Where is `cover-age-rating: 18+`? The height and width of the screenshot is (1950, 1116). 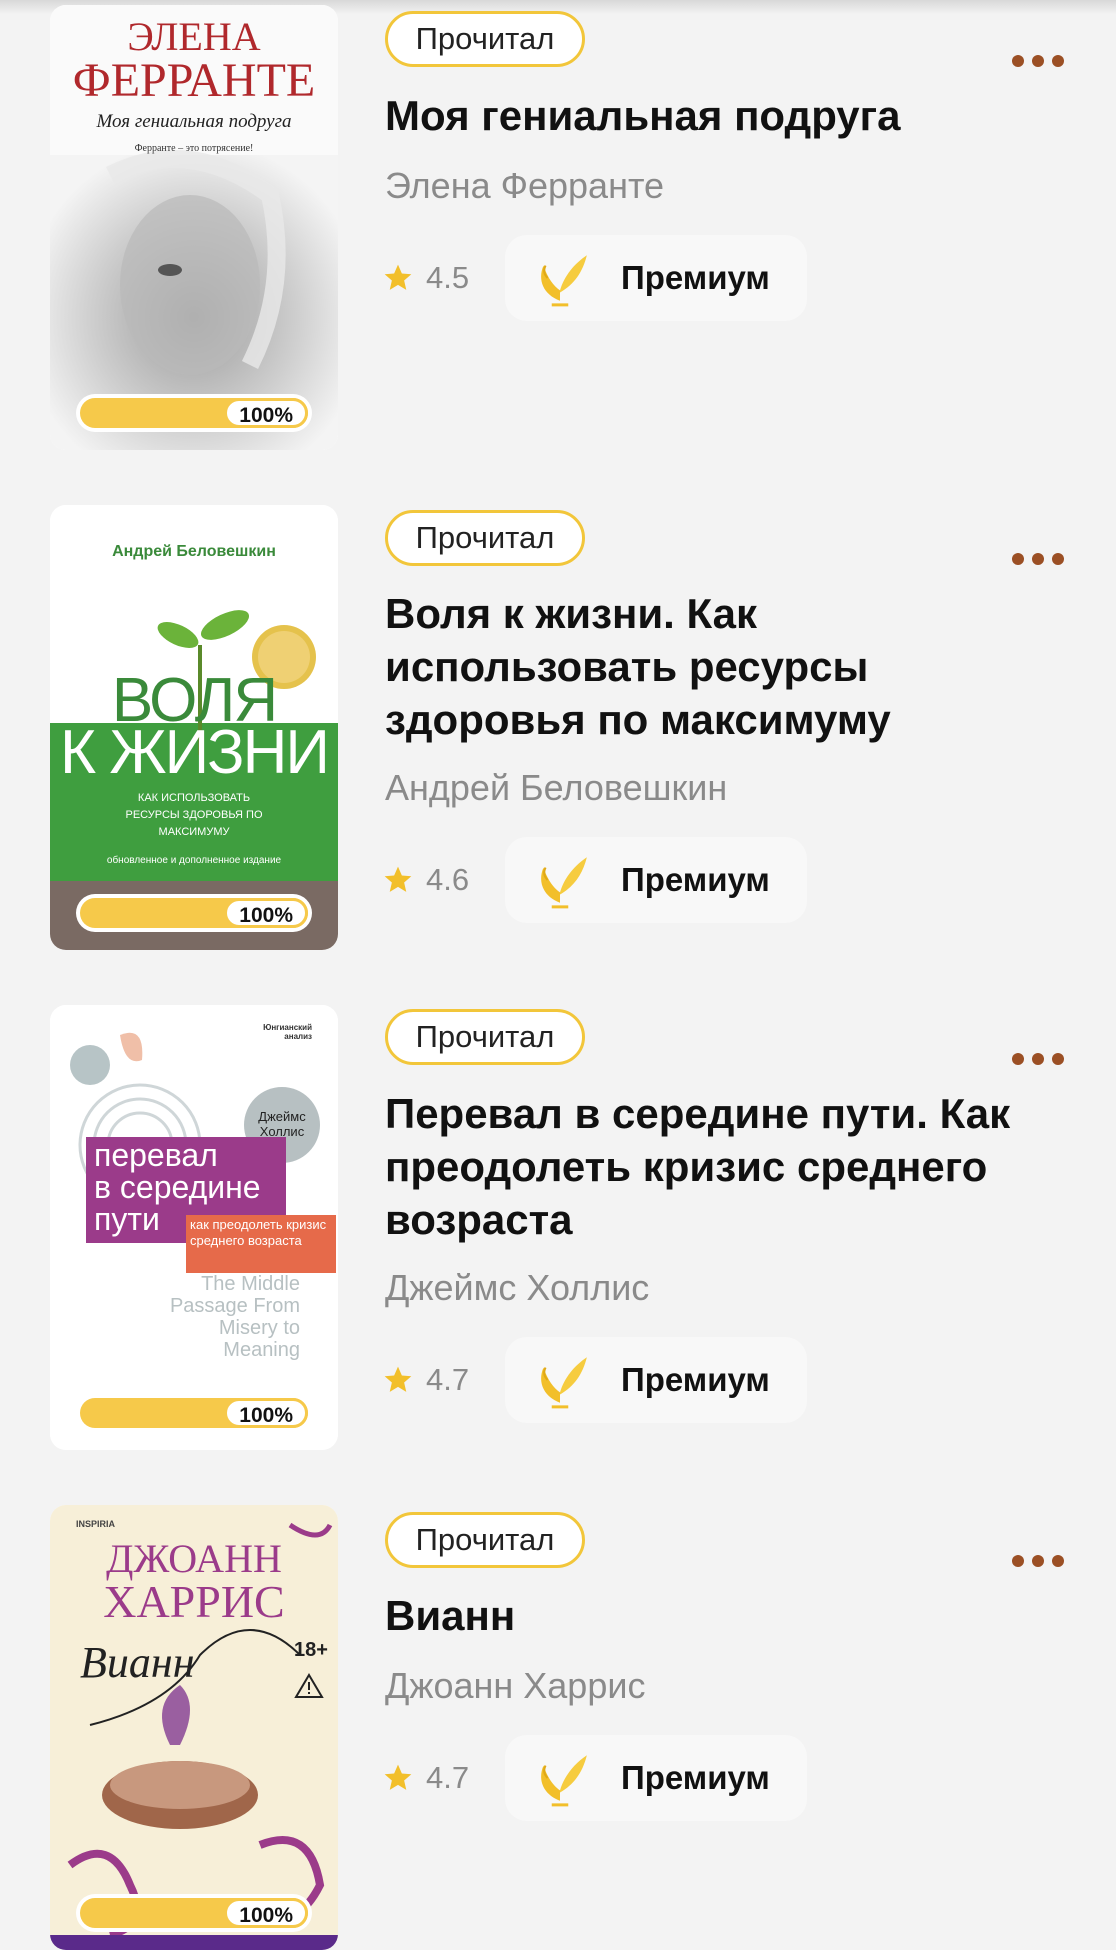
cover-age-rating: 18+ is located at coordinates (311, 1650).